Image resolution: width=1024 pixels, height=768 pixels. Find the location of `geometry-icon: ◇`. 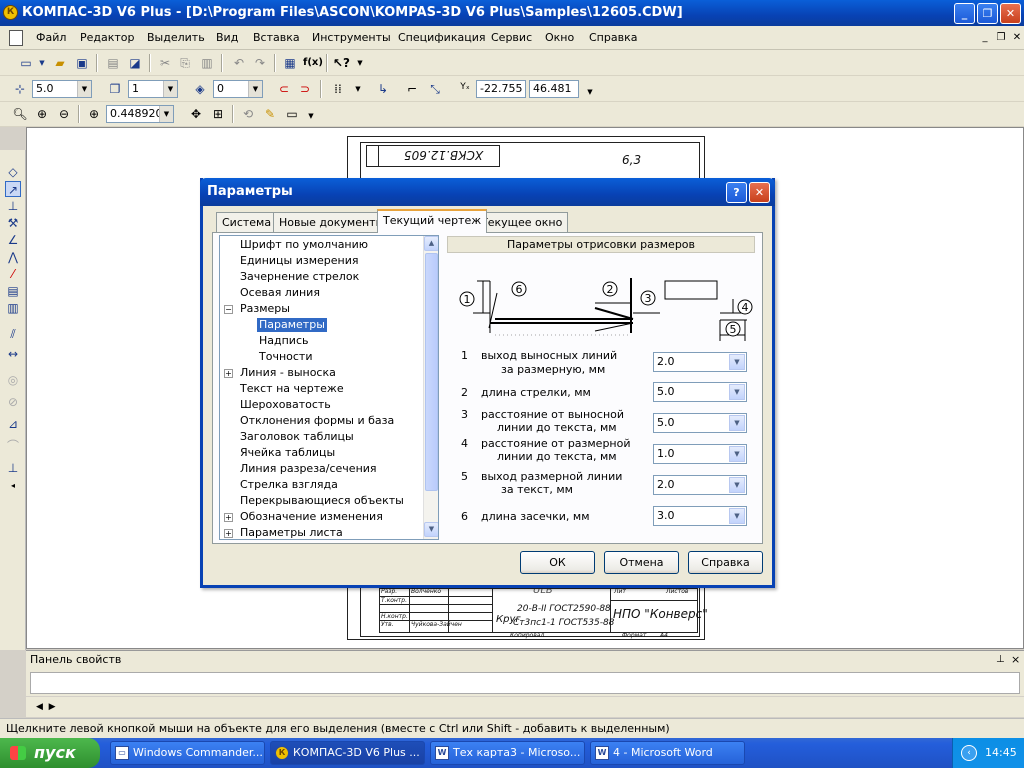

geometry-icon: ◇ is located at coordinates (13, 172).